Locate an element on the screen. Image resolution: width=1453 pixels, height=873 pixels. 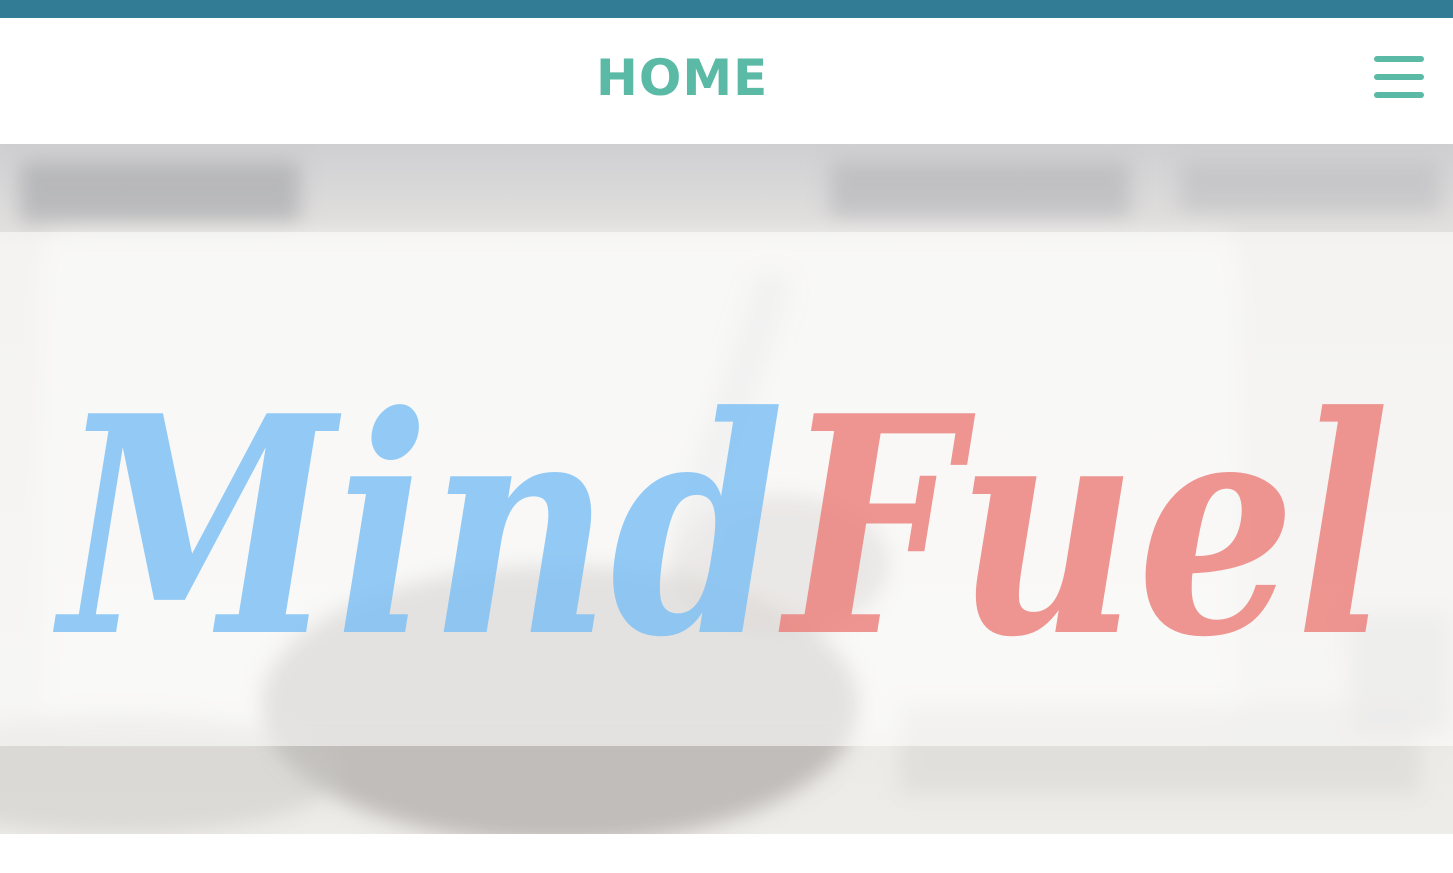
hamburger-menu-icon is located at coordinates (1399, 77).